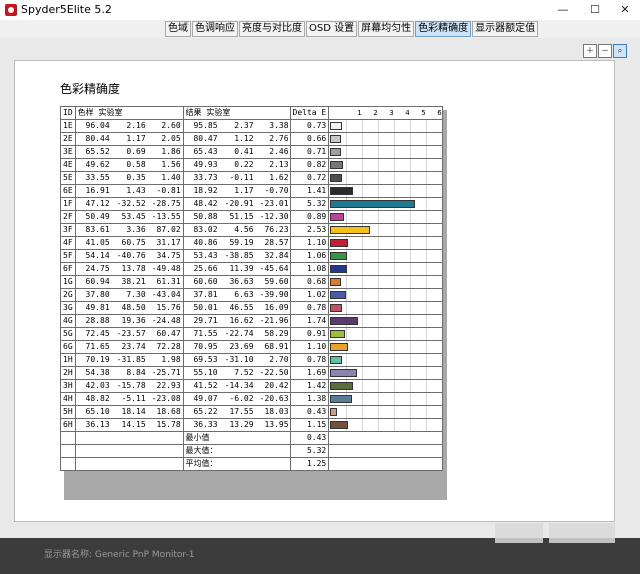 This screenshot has height=574, width=640. Describe the element at coordinates (90, 89) in the screenshot. I see `report-title: 色彩精确度` at that location.